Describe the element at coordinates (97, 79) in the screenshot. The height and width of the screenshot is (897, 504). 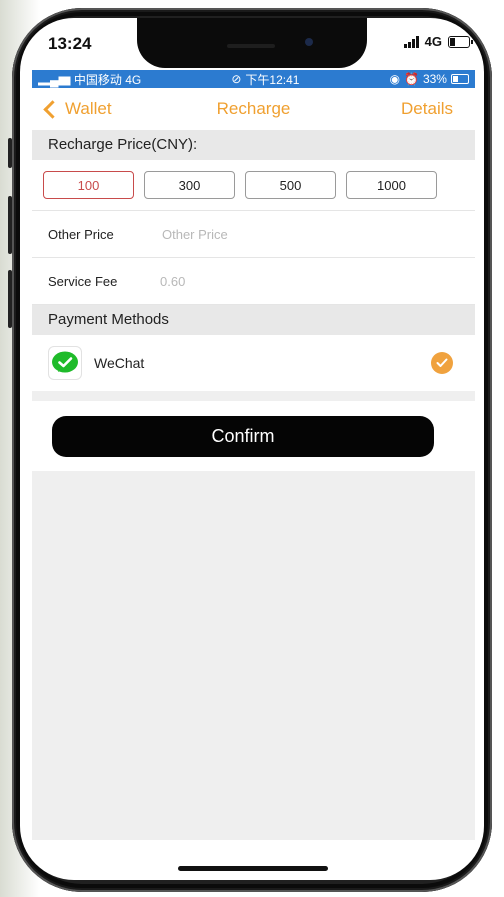
I see `carrier-name: 中国移动` at that location.